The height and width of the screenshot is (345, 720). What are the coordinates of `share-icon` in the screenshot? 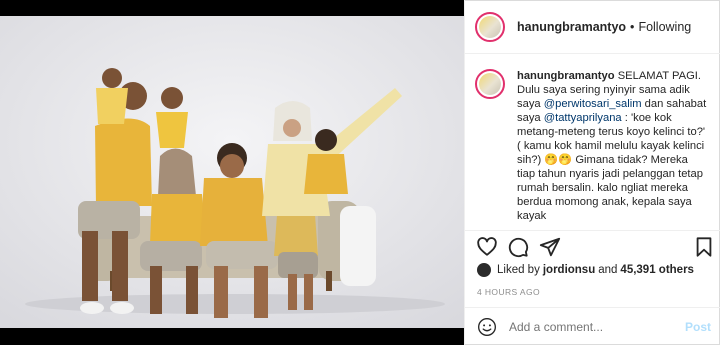 It's located at (550, 247).